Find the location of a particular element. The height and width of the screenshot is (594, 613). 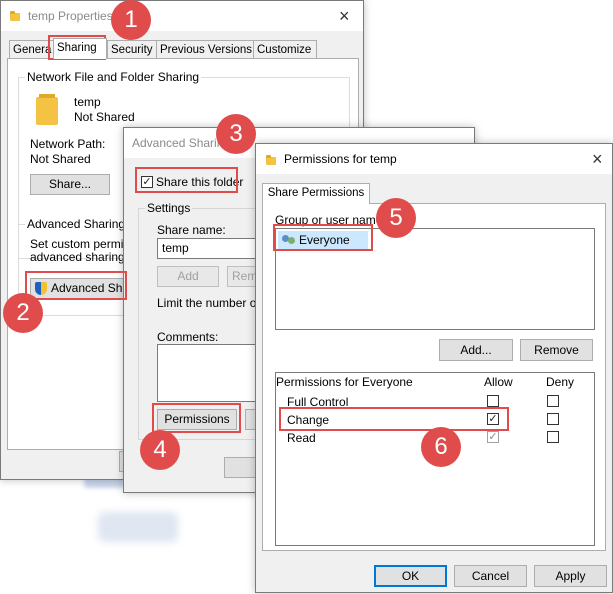

advanced-description-line-1: Set custom permissi is located at coordinates (84, 244).